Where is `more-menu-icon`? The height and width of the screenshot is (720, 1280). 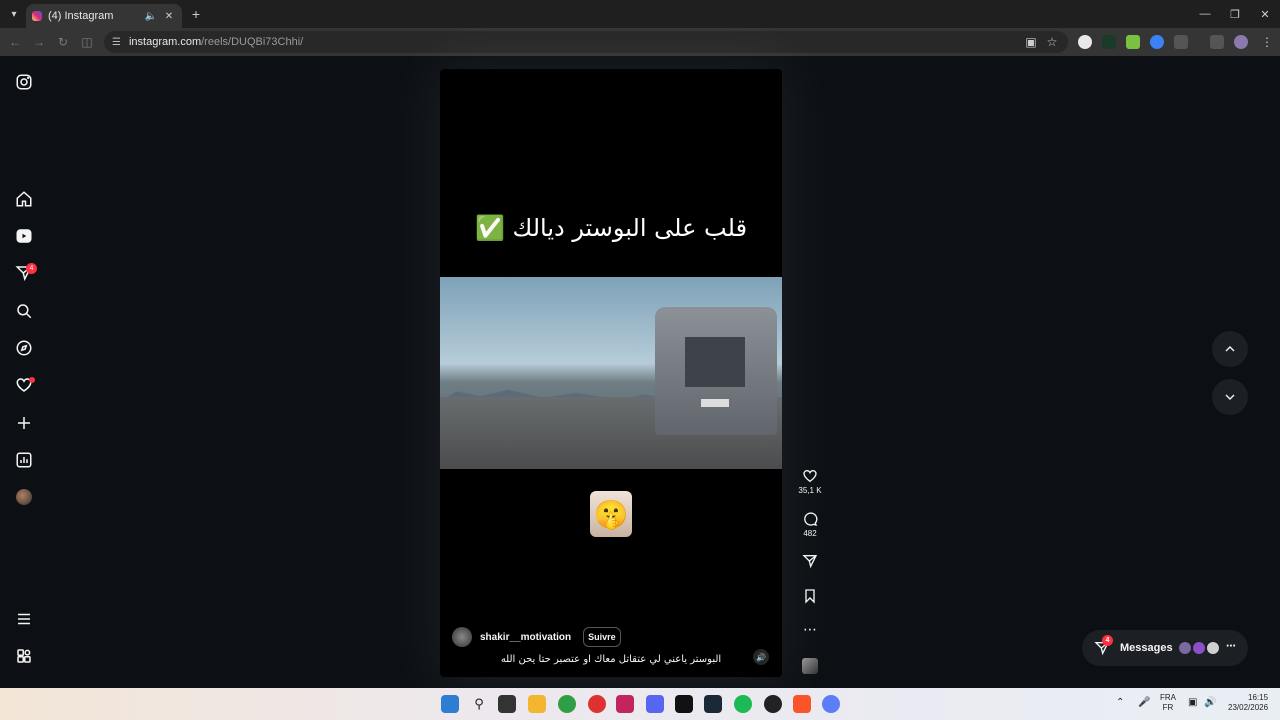
more-menu-icon is located at coordinates (24, 619).